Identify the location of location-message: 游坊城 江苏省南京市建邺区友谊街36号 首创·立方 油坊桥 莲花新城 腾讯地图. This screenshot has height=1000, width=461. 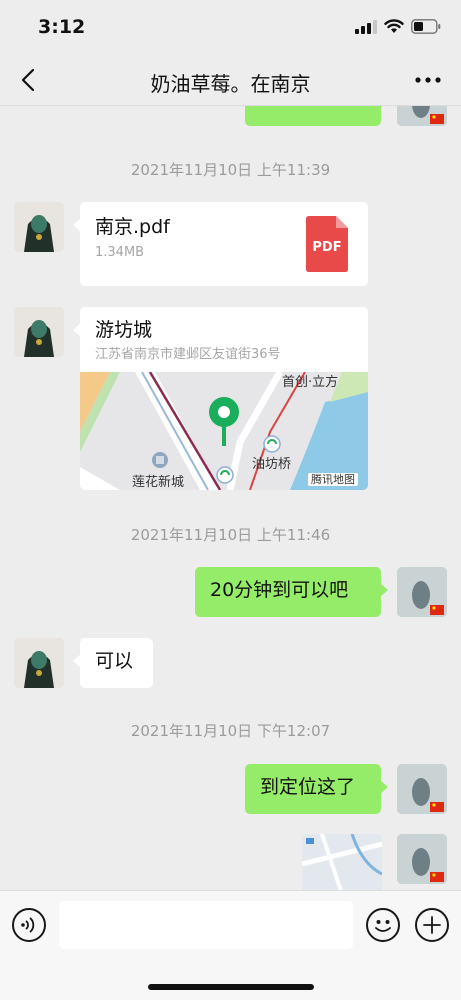
(220, 398).